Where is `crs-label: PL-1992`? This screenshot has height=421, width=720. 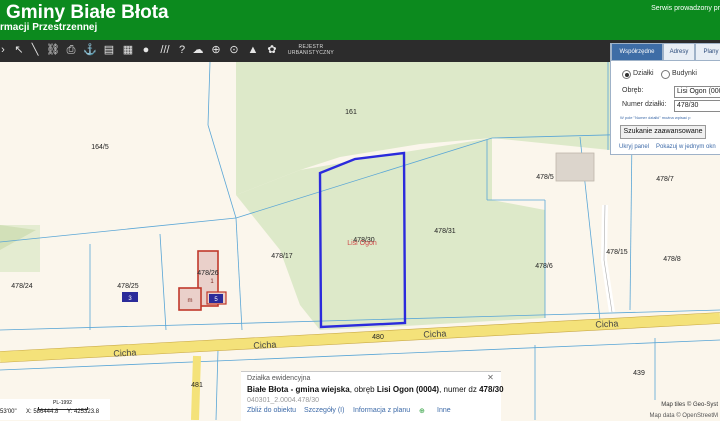 crs-label: PL-1992 is located at coordinates (62, 403).